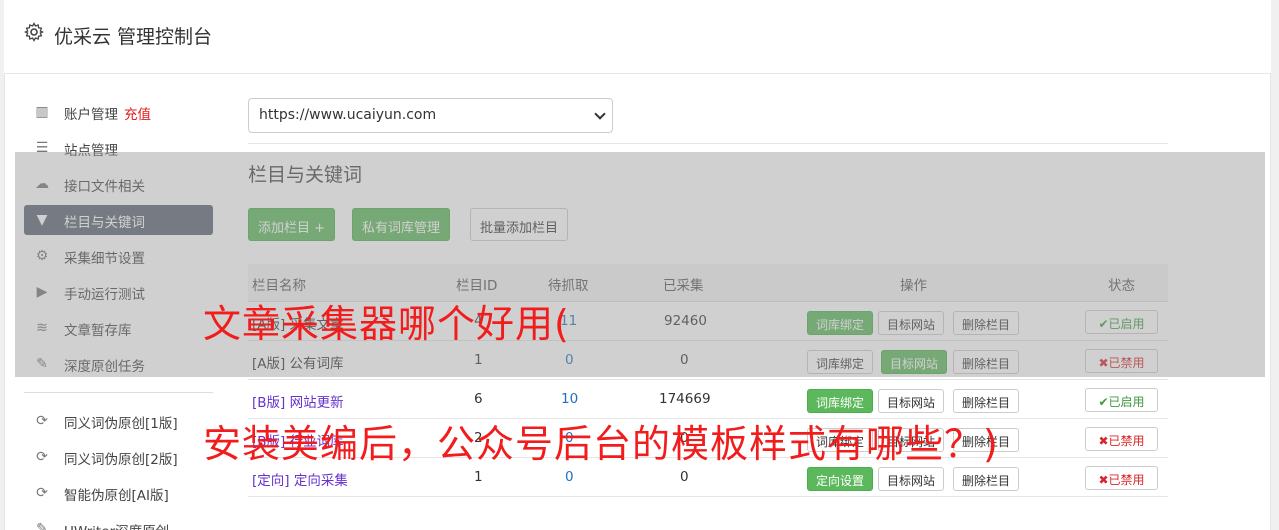  Describe the element at coordinates (42, 112) in the screenshot. I see `bar-chart-icon: ▥` at that location.